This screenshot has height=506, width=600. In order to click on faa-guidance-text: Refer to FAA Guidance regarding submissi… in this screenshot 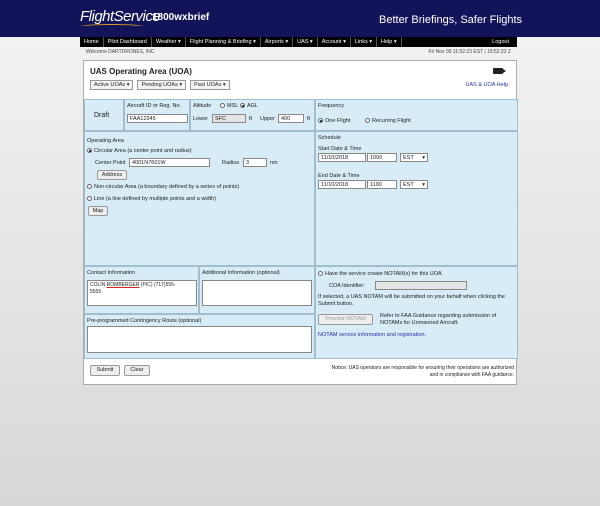, I will do `click(438, 319)`.